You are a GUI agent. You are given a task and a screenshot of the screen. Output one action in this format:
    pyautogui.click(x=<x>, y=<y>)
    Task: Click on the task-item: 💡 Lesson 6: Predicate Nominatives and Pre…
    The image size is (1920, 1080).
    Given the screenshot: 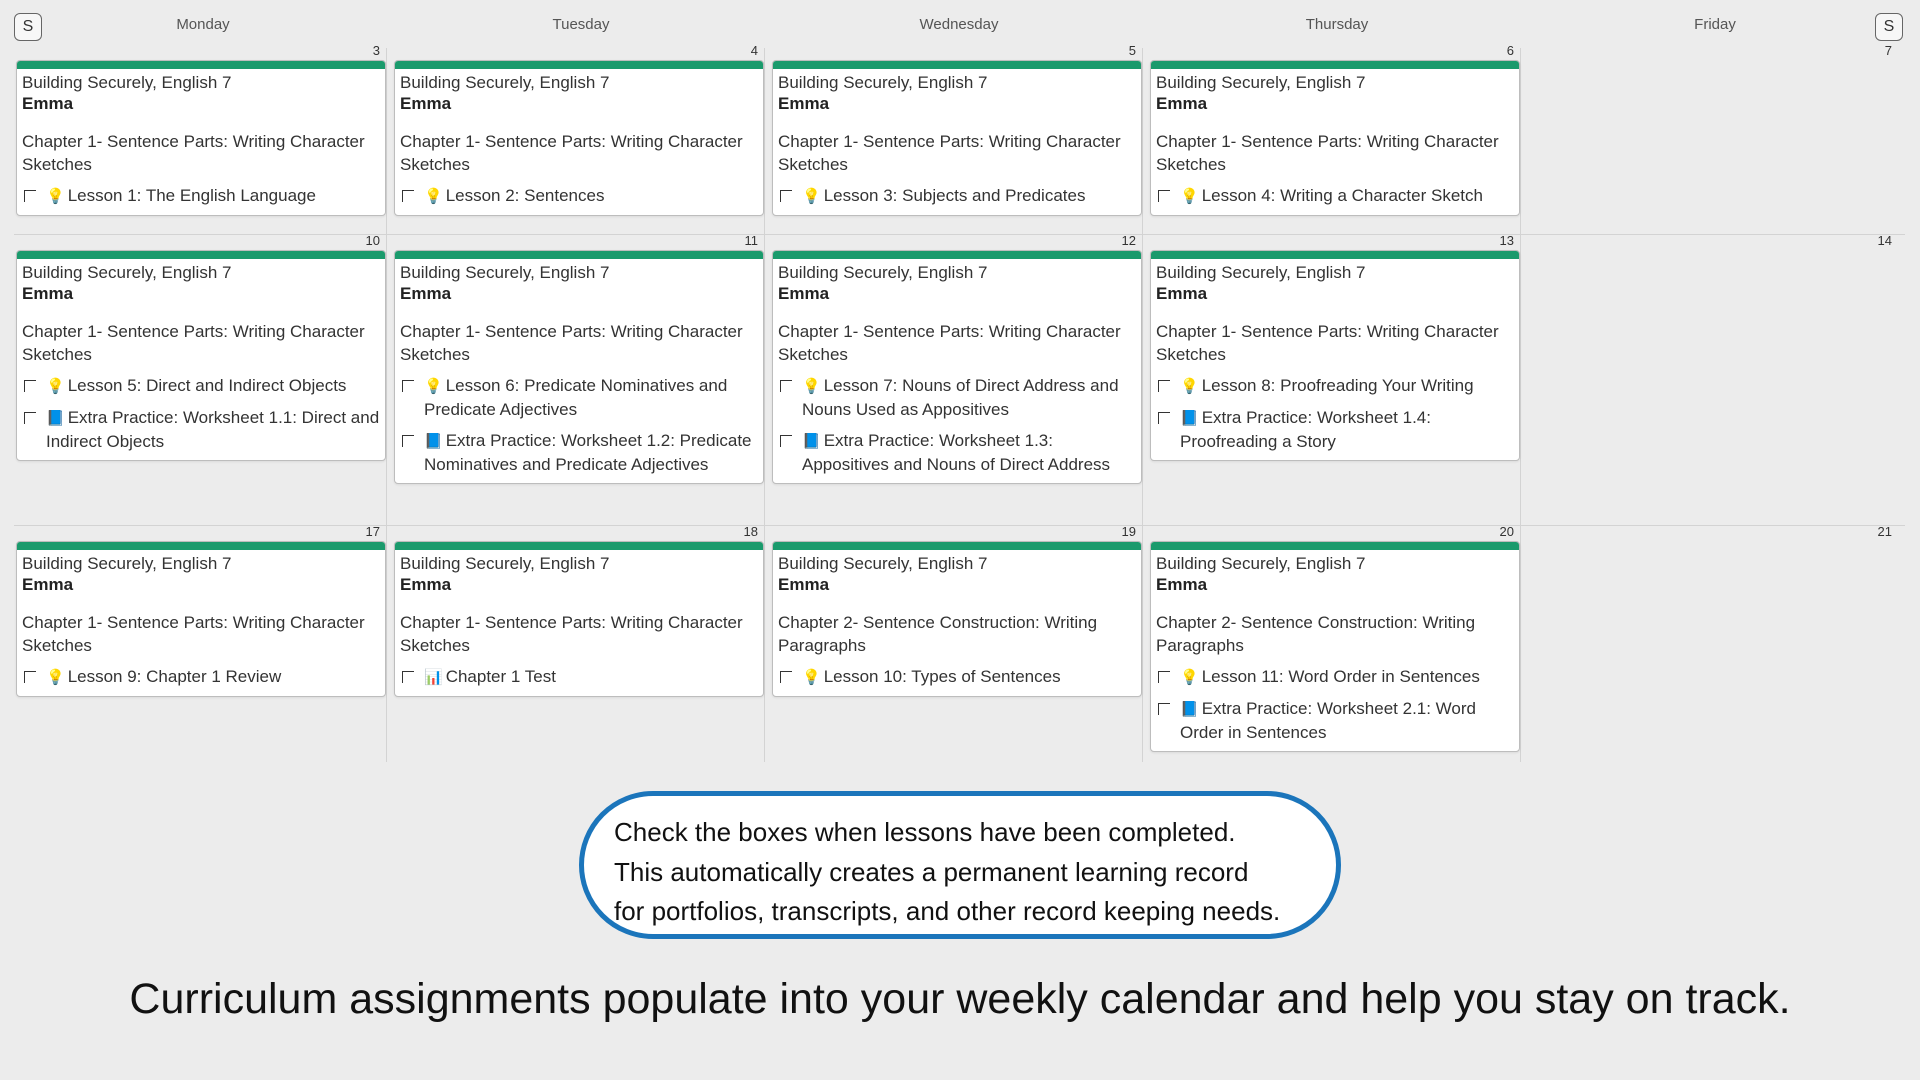 What is the action you would take?
    pyautogui.click(x=579, y=397)
    